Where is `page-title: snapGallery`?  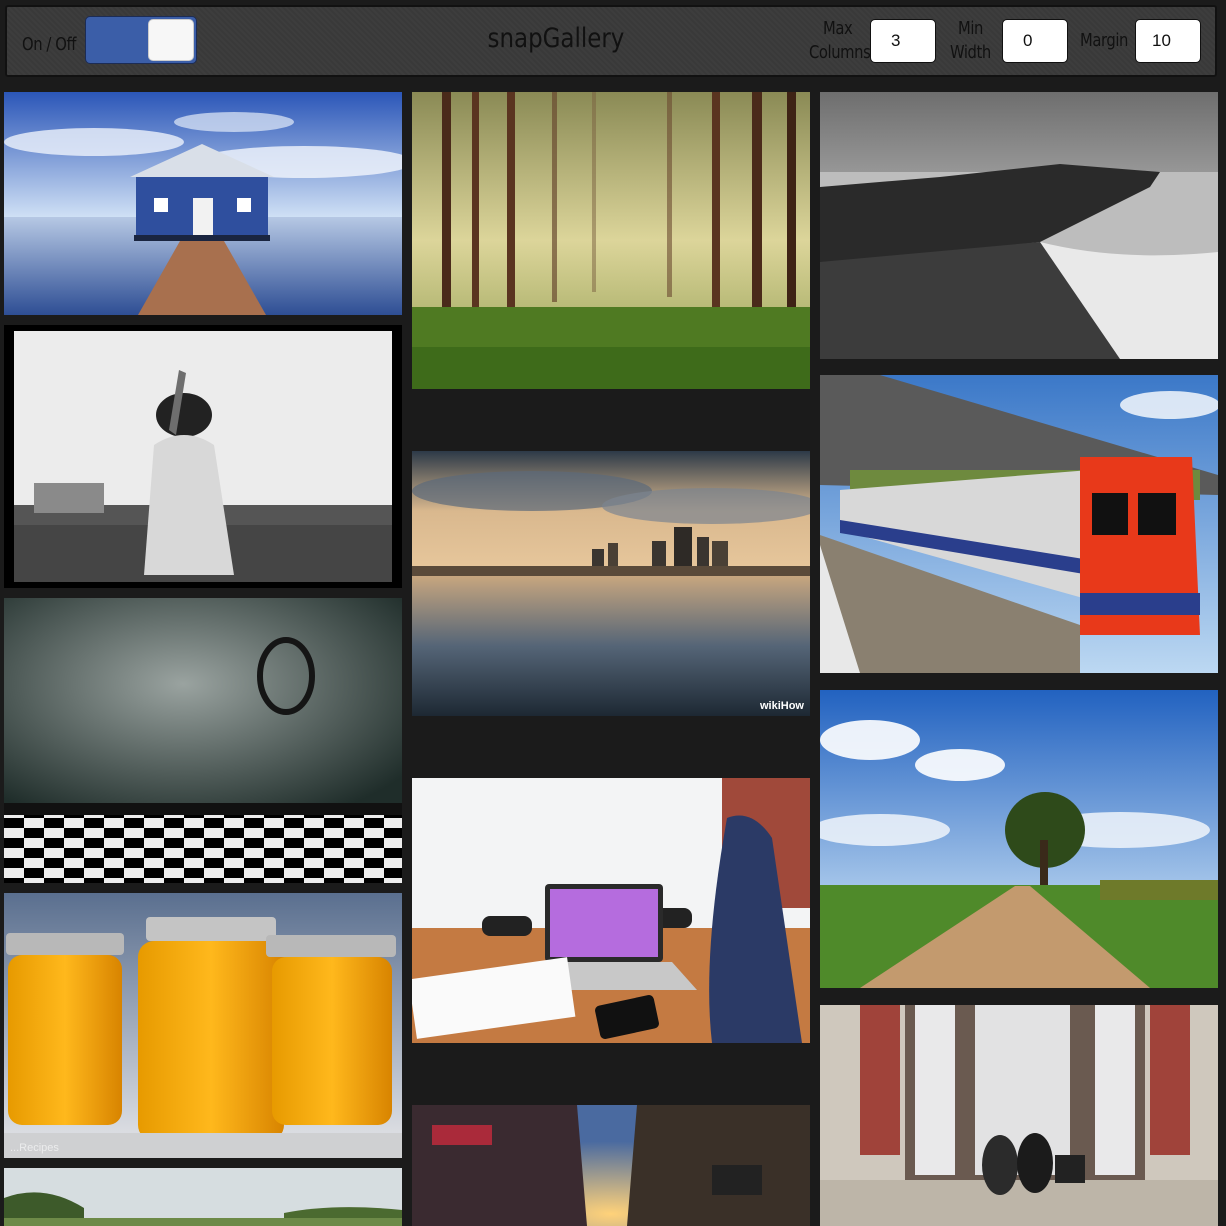 page-title: snapGallery is located at coordinates (556, 38).